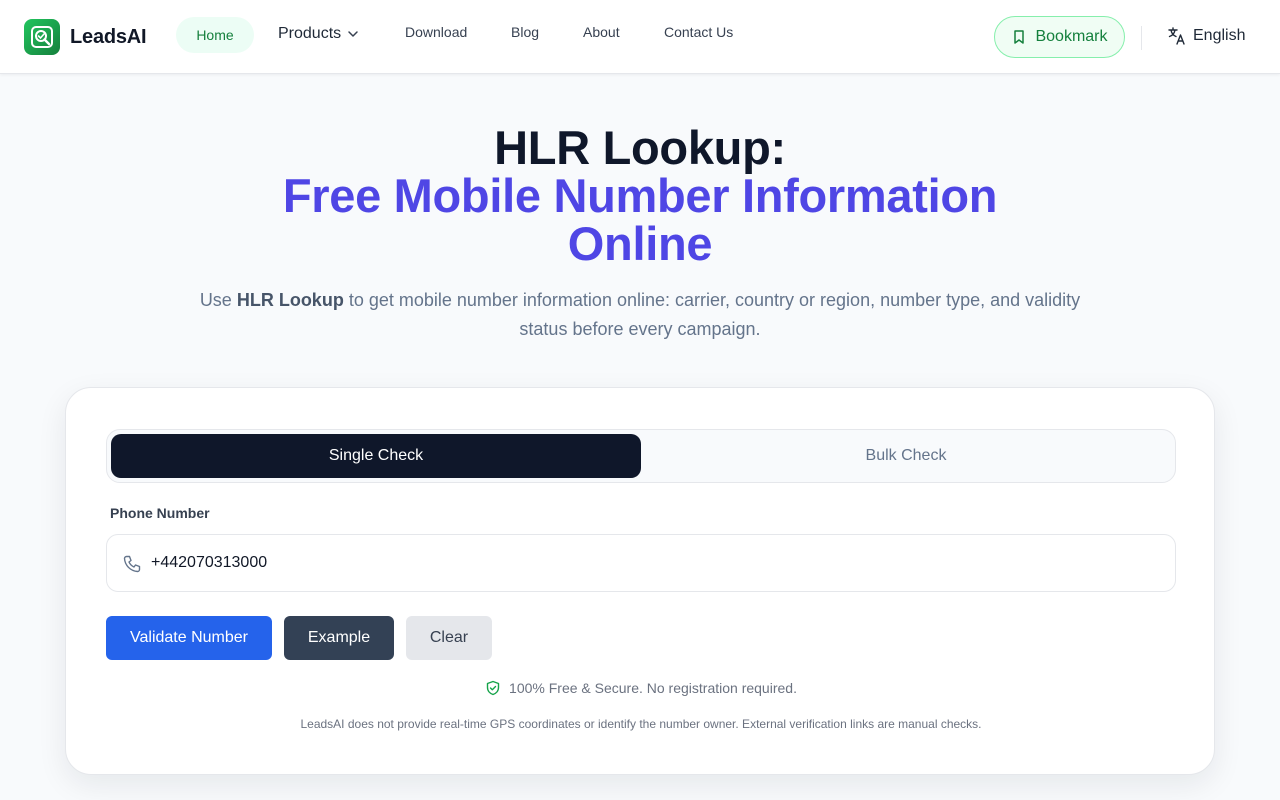  I want to click on nav-about: About, so click(601, 34).